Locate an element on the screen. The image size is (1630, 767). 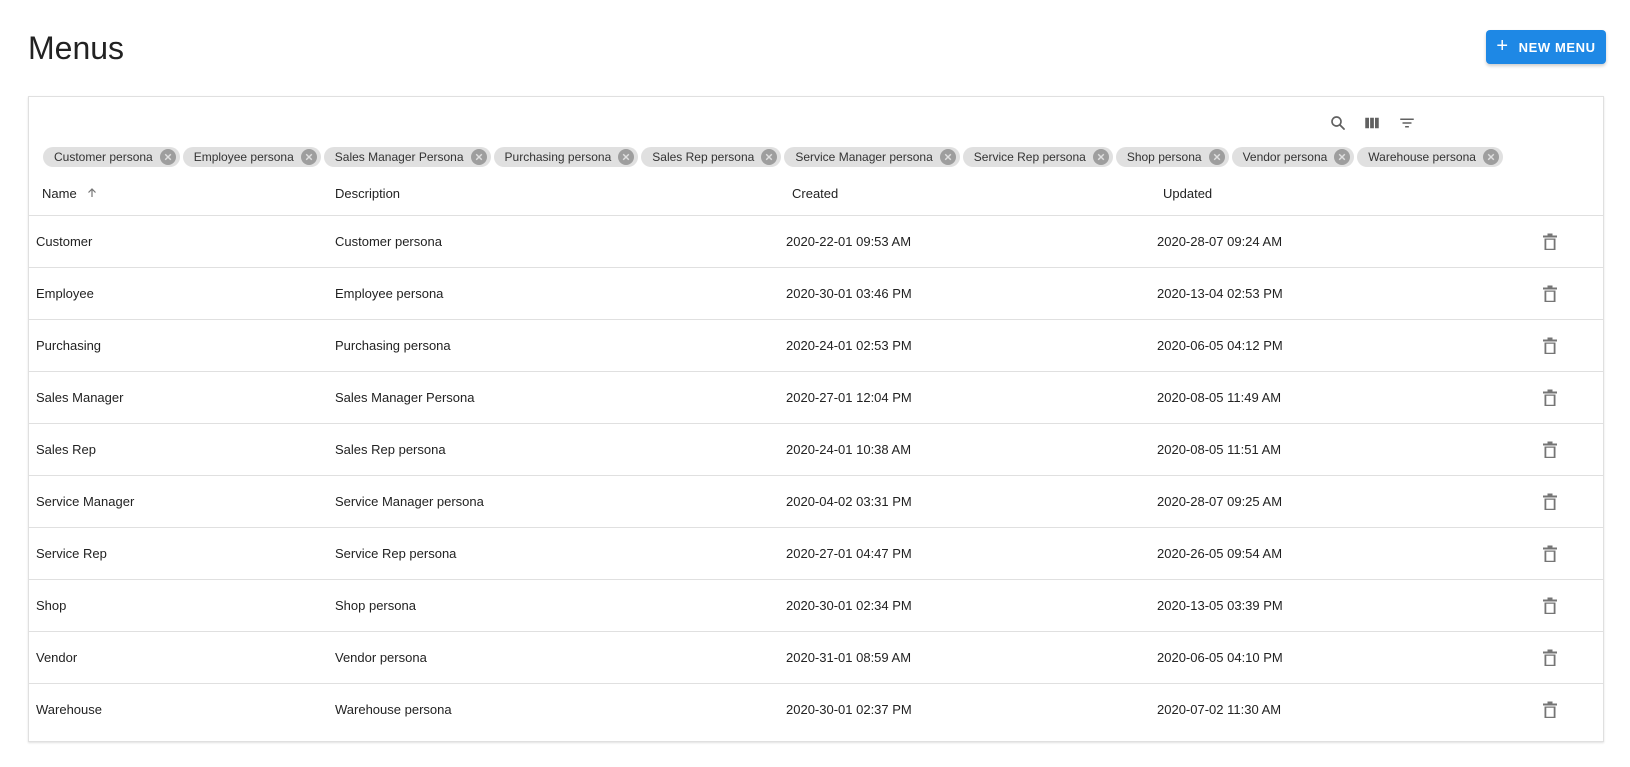
table-header: Name Description Created Updated is located at coordinates (816, 194).